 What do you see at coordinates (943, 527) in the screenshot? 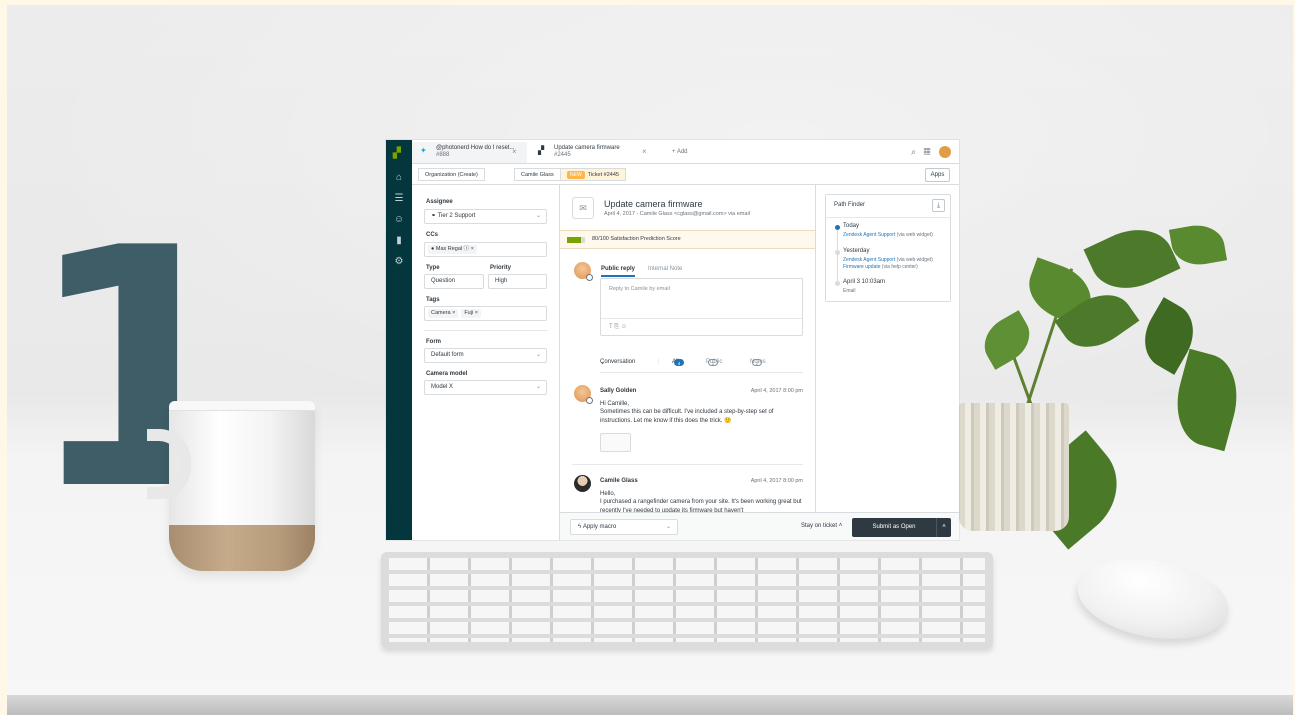
I see `submit-options-icon: ˄` at bounding box center [943, 527].